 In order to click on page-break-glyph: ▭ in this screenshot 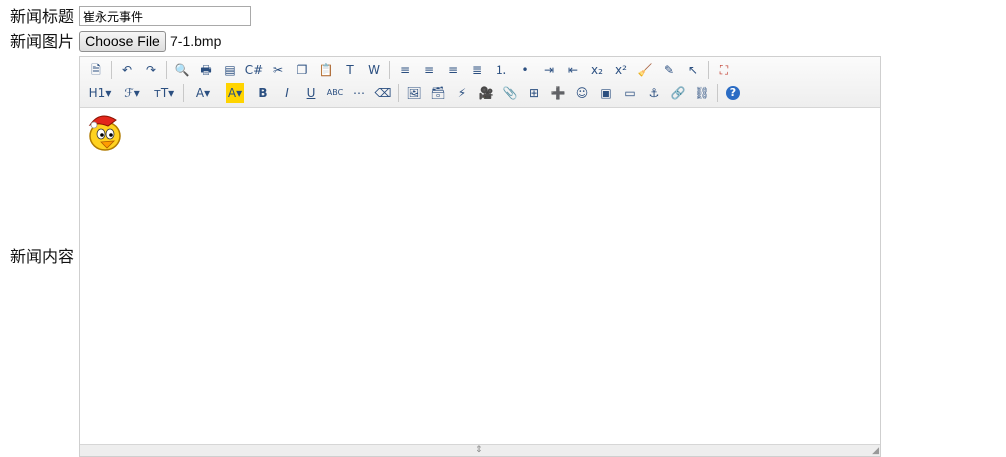, I will do `click(630, 93)`.